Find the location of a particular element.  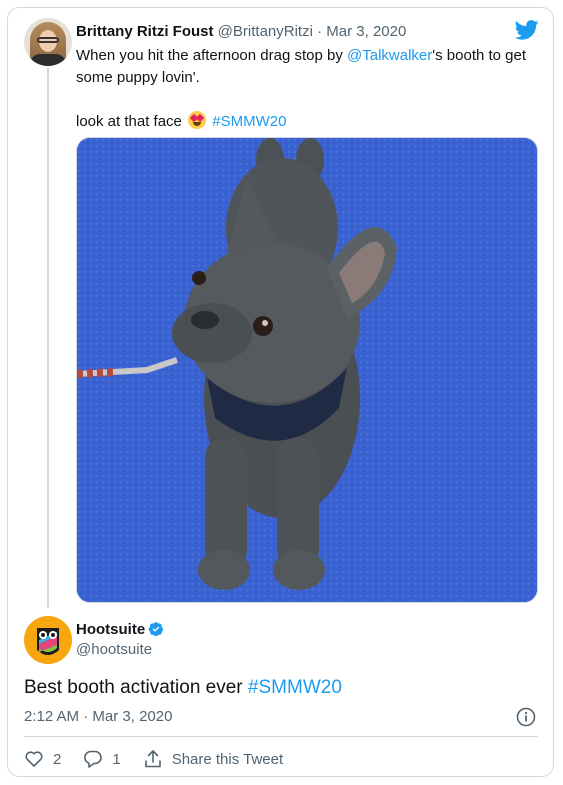

quoted-author-name: Brittany Ritzi Foust is located at coordinates (145, 31).